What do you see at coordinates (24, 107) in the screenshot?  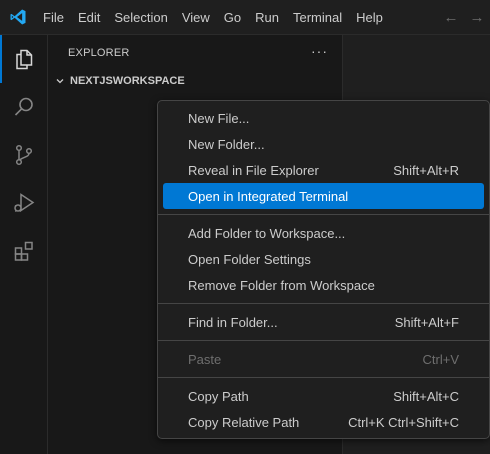 I see `search-icon` at bounding box center [24, 107].